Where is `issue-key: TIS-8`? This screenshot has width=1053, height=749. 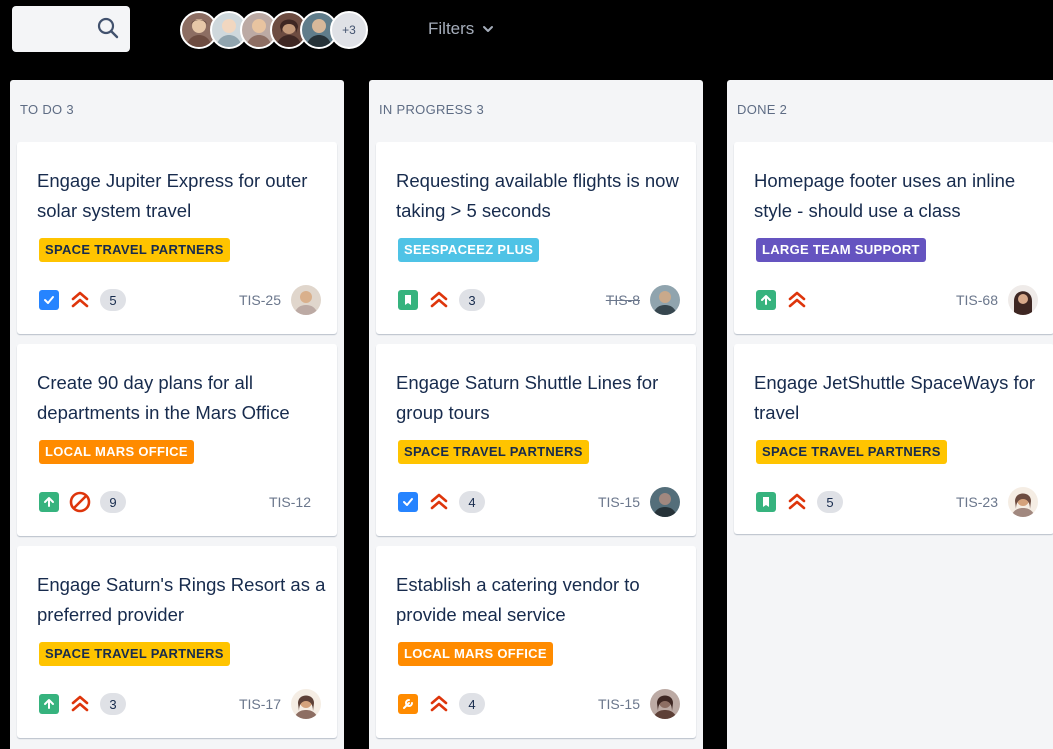 issue-key: TIS-8 is located at coordinates (623, 300).